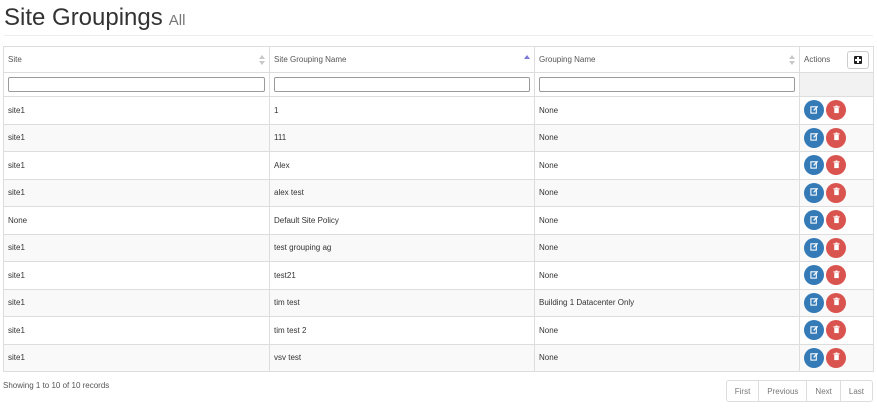 The image size is (877, 409). What do you see at coordinates (792, 60) in the screenshot?
I see `sort-icon` at bounding box center [792, 60].